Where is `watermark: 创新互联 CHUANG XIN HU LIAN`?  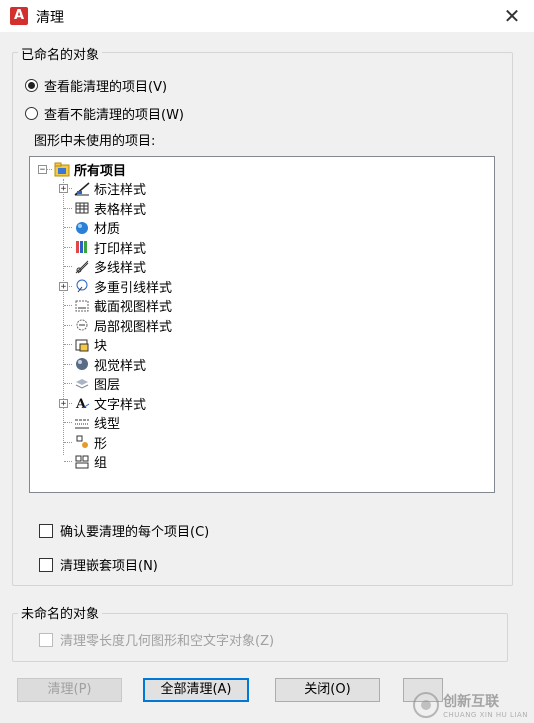 watermark: 创新互联 CHUANG XIN HU LIAN is located at coordinates (470, 705).